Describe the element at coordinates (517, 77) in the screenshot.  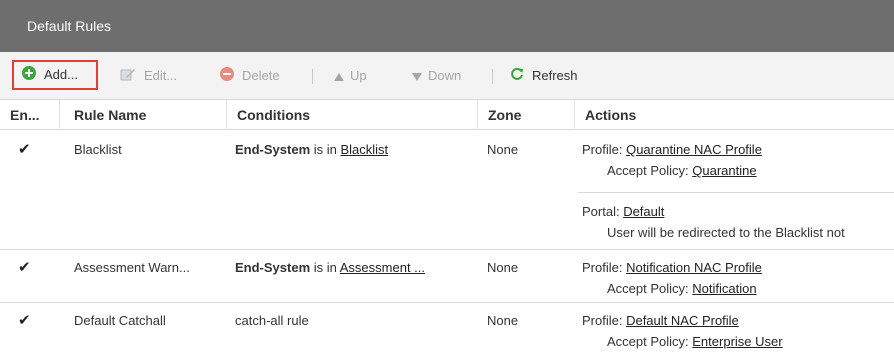
I see `refresh-icon` at that location.